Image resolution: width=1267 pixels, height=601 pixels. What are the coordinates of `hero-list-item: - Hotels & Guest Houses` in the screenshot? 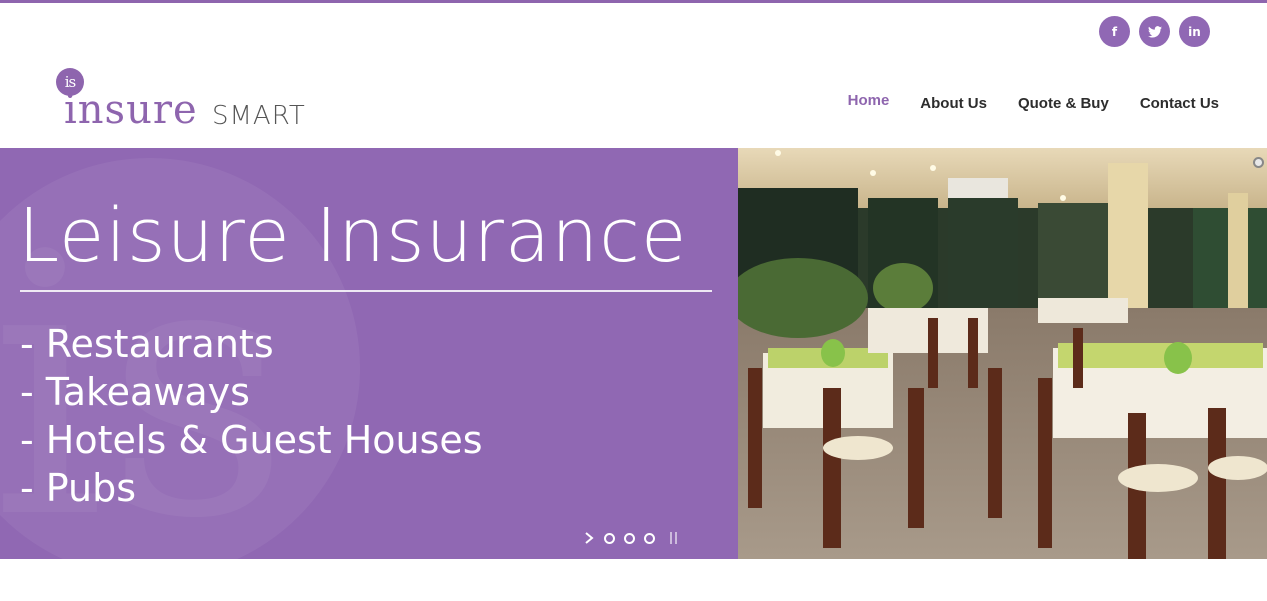 It's located at (251, 440).